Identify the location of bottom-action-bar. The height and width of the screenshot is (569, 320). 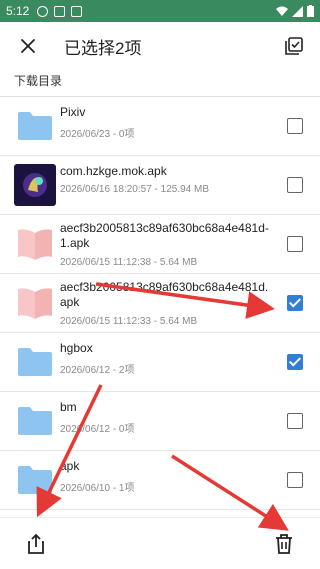
(160, 543).